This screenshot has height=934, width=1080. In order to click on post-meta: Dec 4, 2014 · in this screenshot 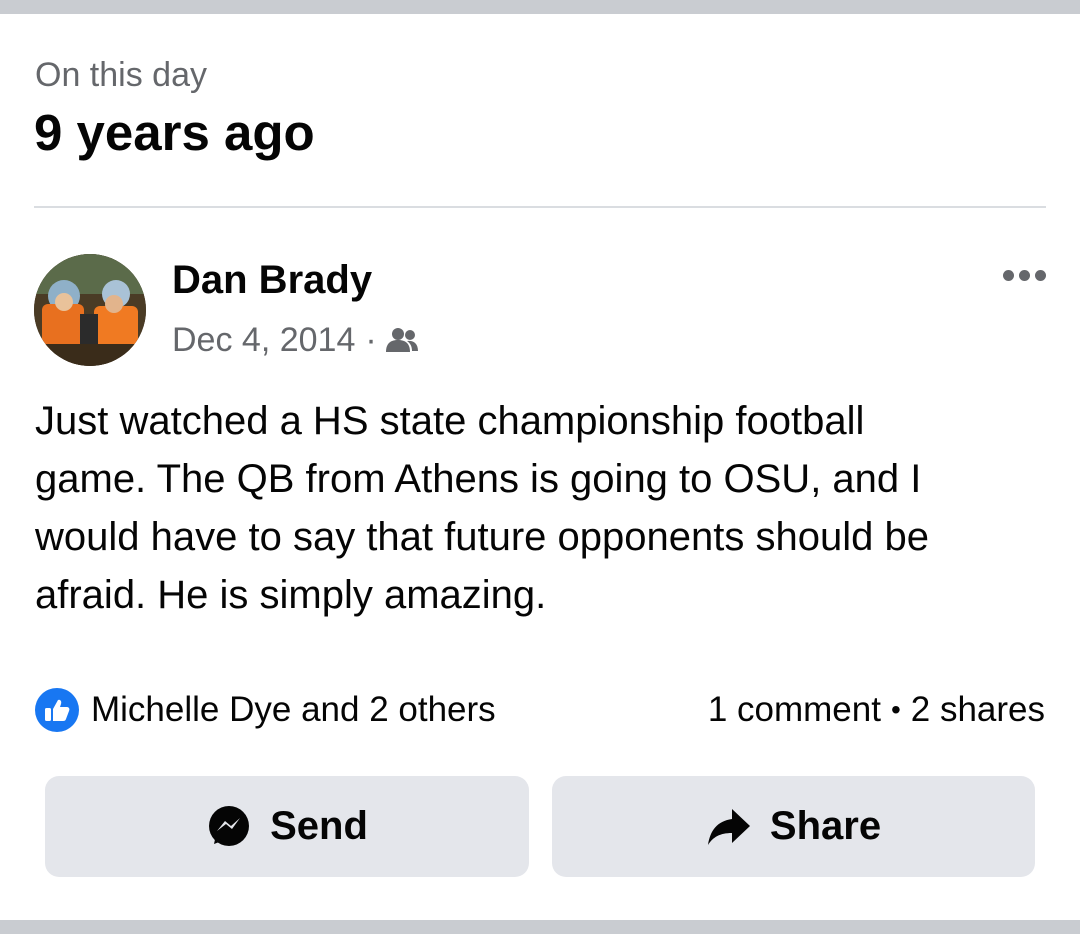, I will do `click(295, 340)`.